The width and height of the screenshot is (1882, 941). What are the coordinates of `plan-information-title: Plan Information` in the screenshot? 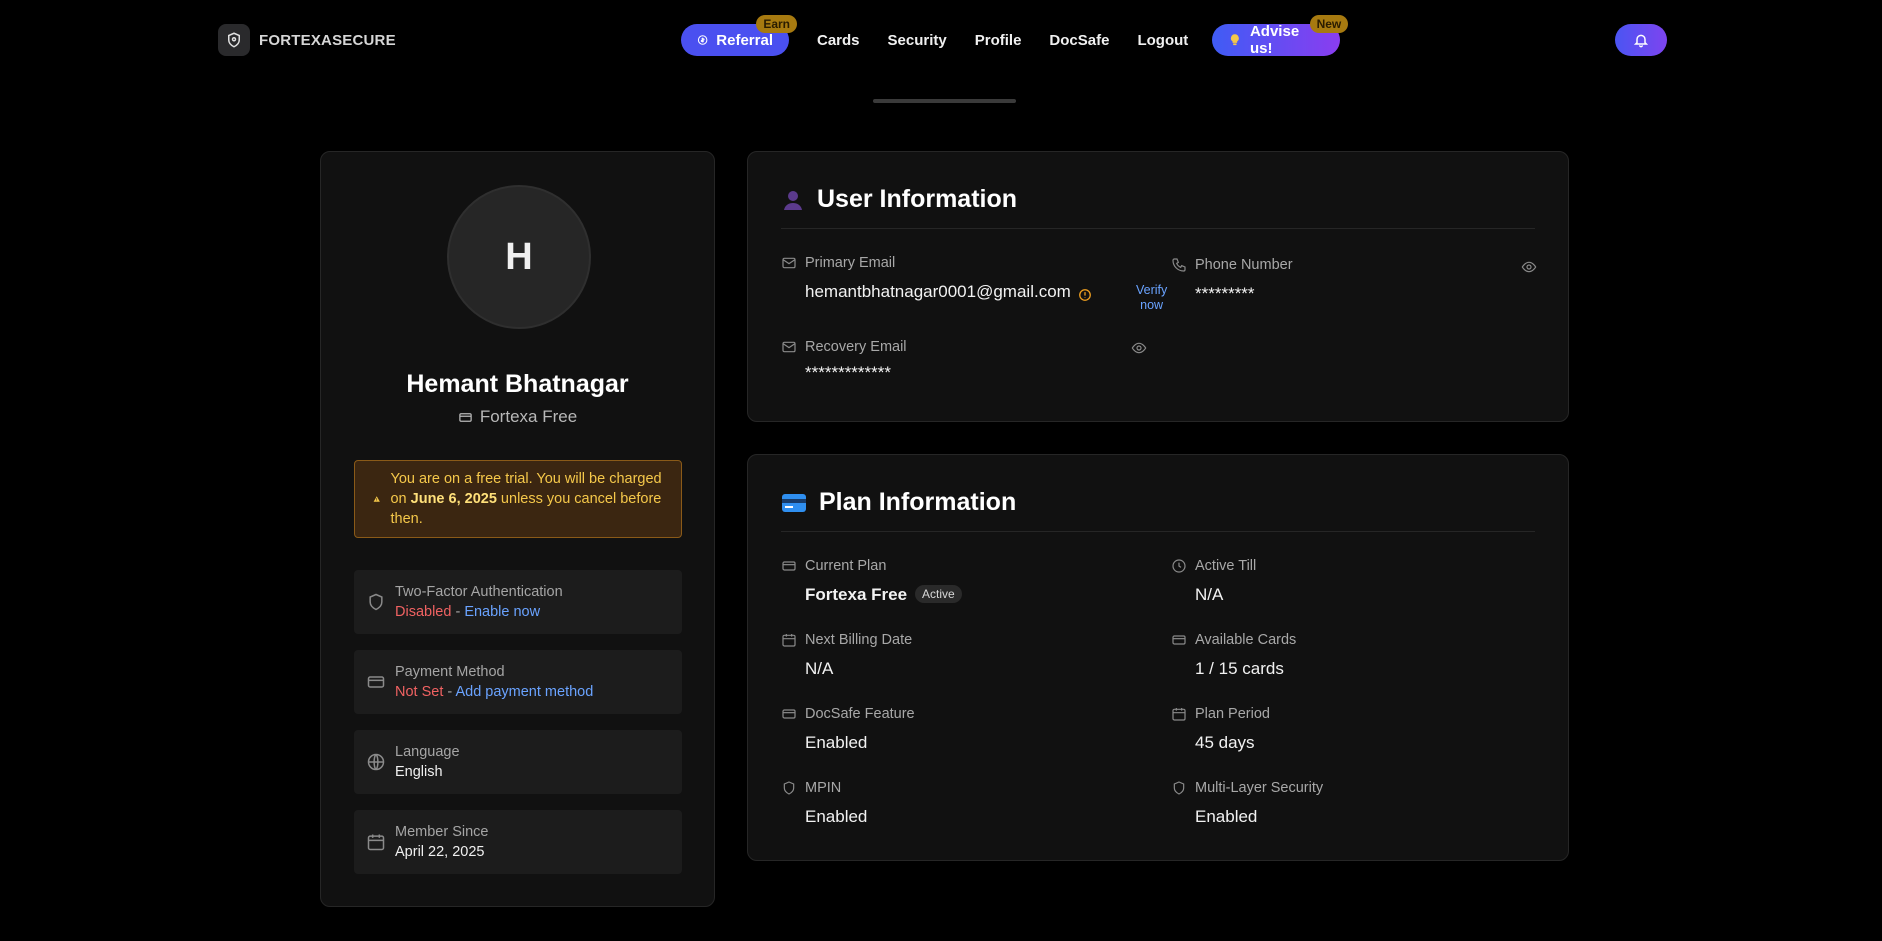 It's located at (898, 502).